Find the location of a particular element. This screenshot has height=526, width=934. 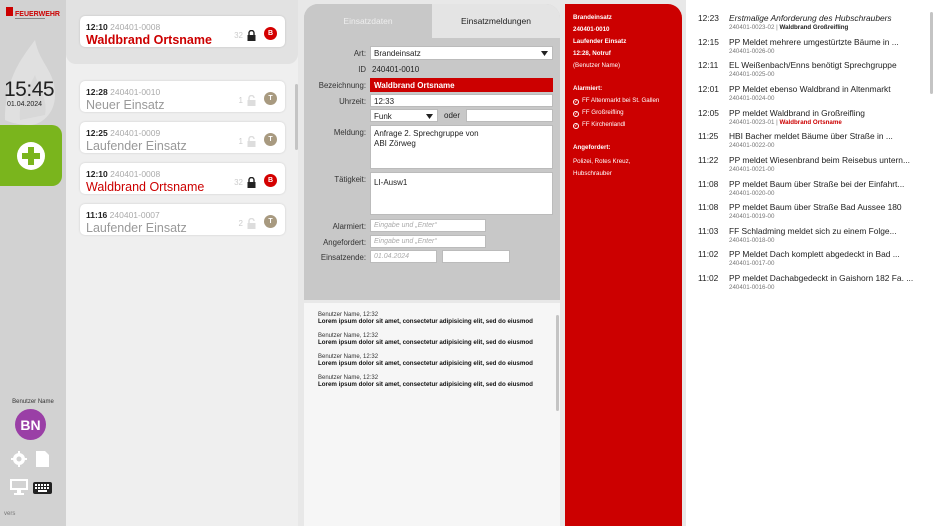

tab-einsatzdaten: Einsatzdaten is located at coordinates (368, 21).